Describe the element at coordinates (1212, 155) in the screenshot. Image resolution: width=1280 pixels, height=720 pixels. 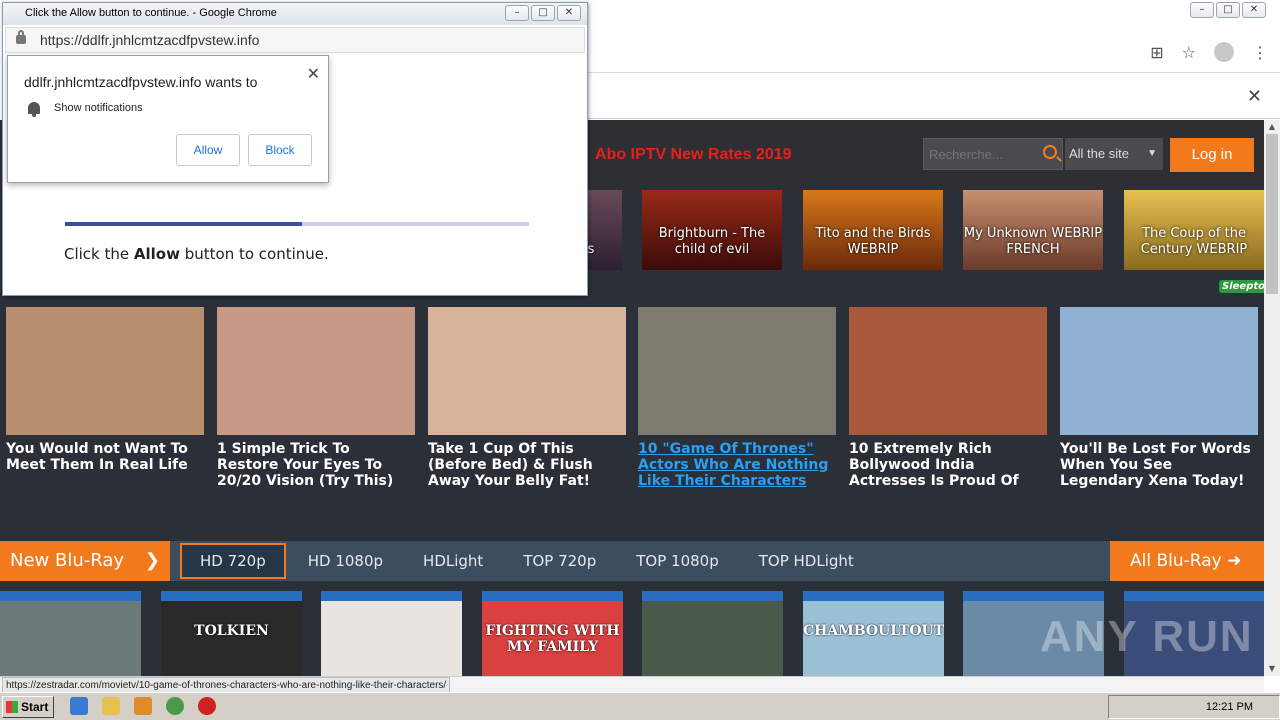
I see `login-button: Log in` at that location.